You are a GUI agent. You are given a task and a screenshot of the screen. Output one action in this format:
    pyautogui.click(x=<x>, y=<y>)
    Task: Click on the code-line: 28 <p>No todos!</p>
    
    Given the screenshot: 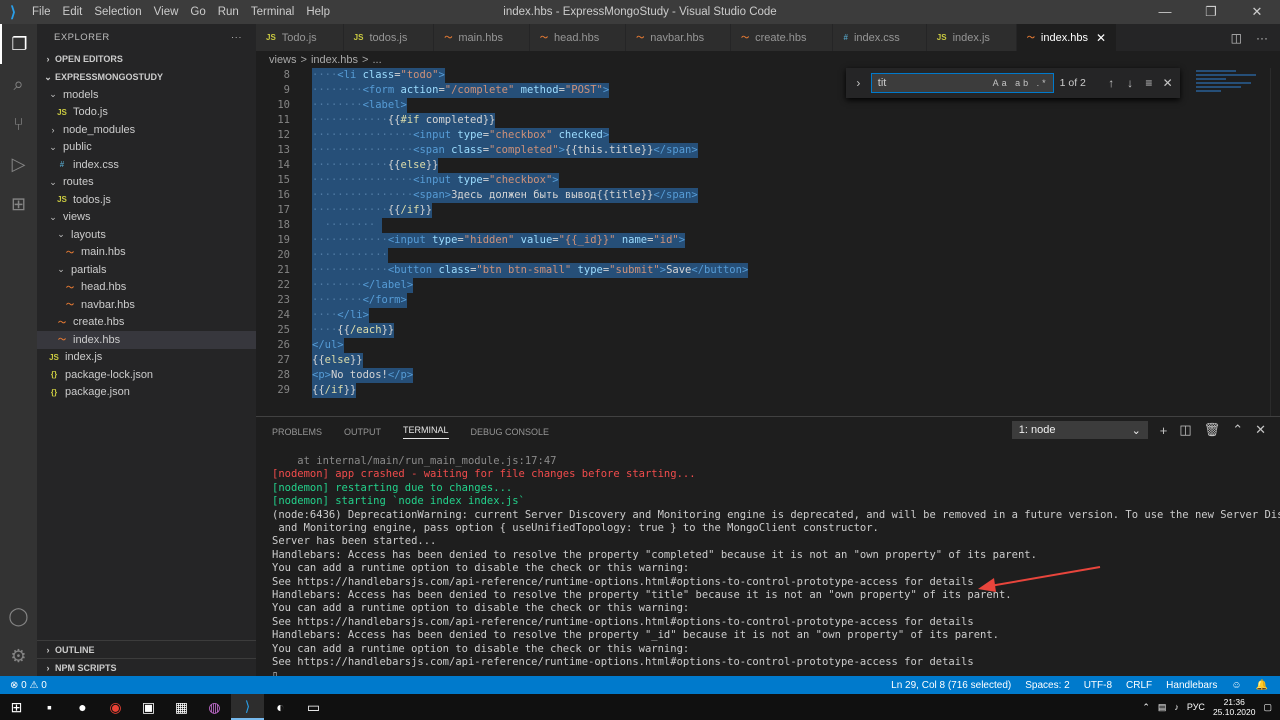 What is the action you would take?
    pyautogui.click(x=768, y=375)
    